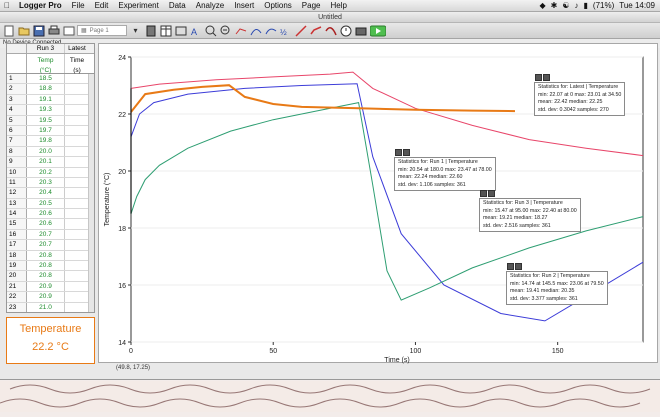  Describe the element at coordinates (68, 30) in the screenshot. I see `page-prev-icon` at that location.